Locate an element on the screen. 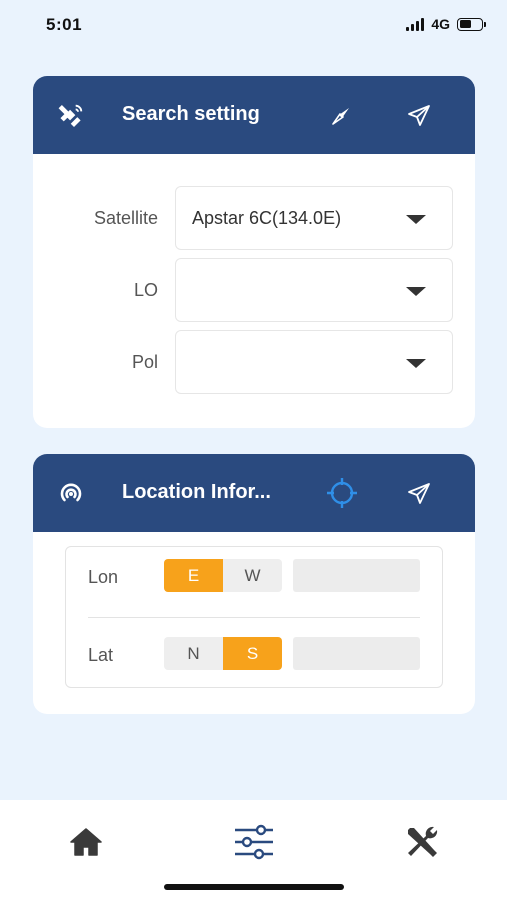  cellular-signal-icon is located at coordinates (415, 24).